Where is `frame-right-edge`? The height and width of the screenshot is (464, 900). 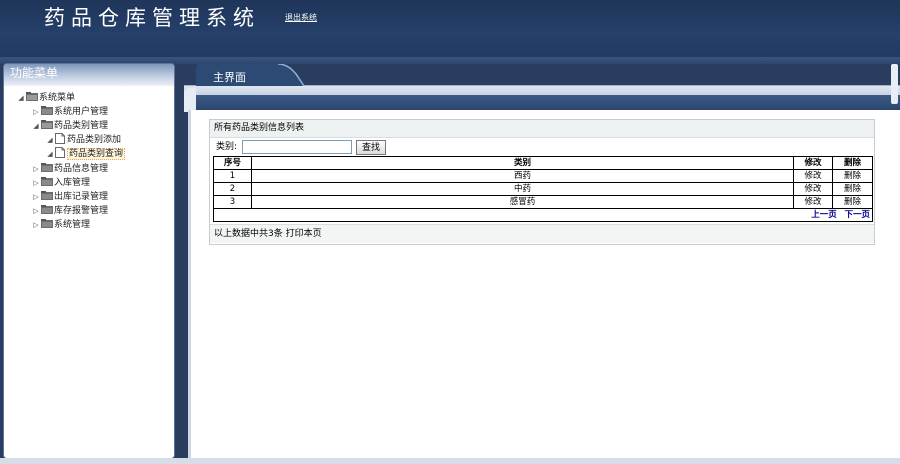 frame-right-edge is located at coordinates (894, 84).